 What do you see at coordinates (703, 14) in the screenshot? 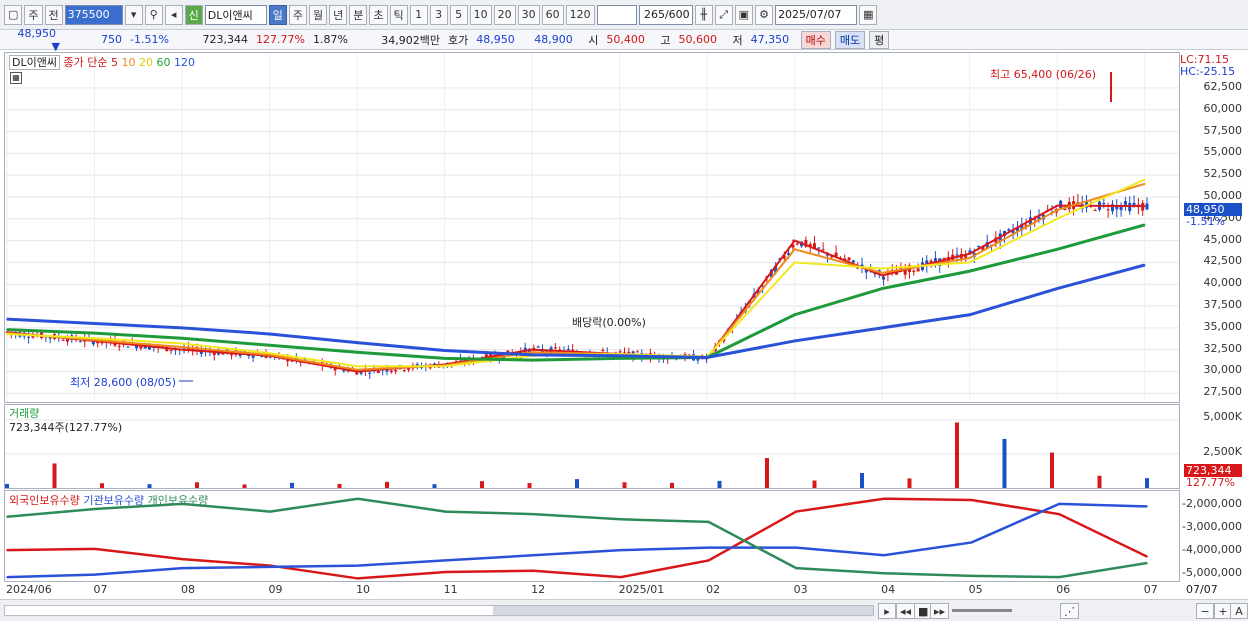
I see `candle-type-icon: ╫` at bounding box center [703, 14].